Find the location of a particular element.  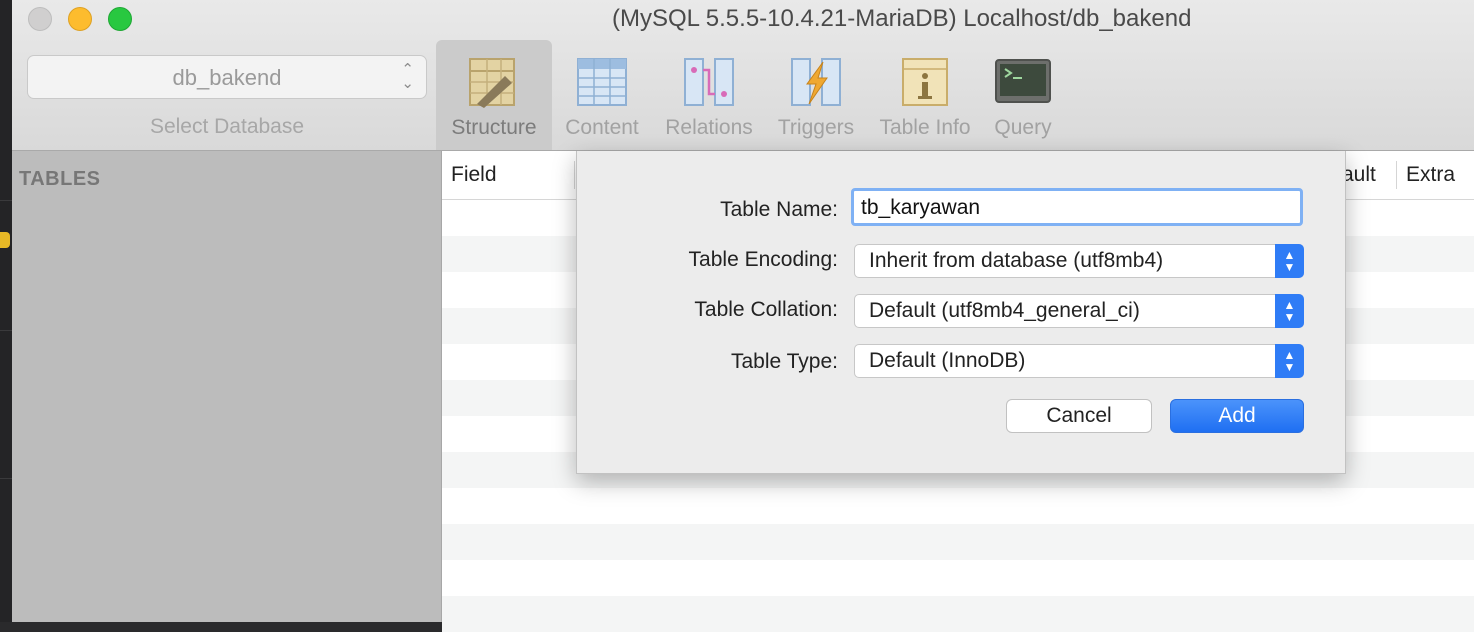

query-icon is located at coordinates (1023, 81).